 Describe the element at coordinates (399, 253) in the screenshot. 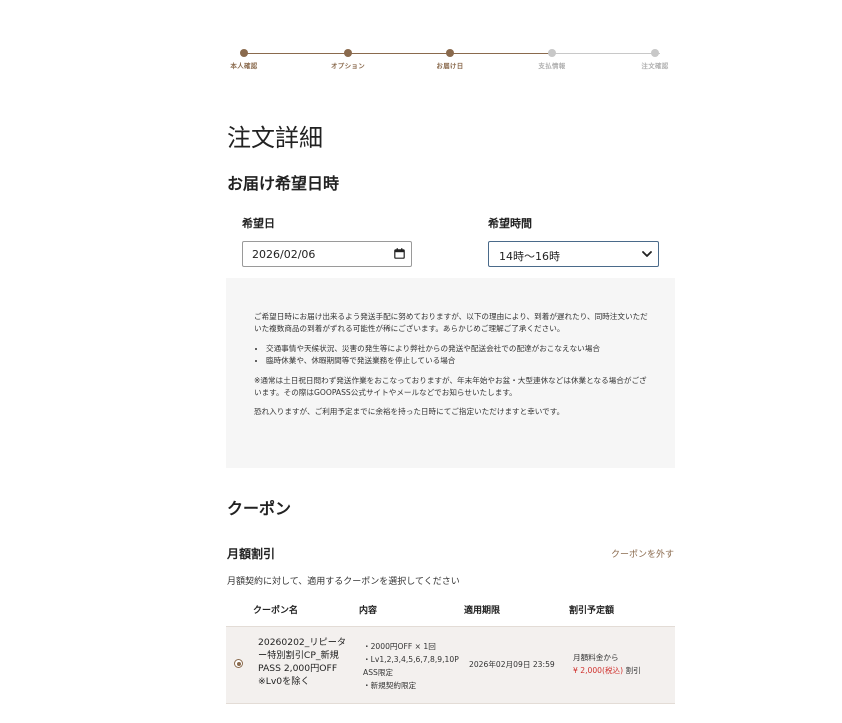

I see `calendar-icon` at that location.